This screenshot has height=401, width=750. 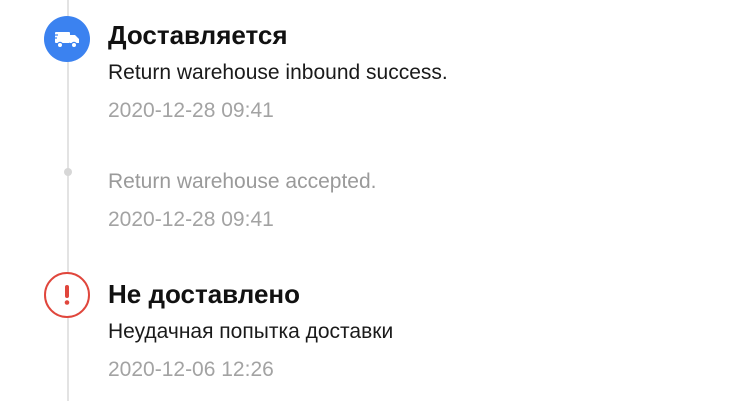 What do you see at coordinates (198, 35) in the screenshot?
I see `event-status-title: Доставляется` at bounding box center [198, 35].